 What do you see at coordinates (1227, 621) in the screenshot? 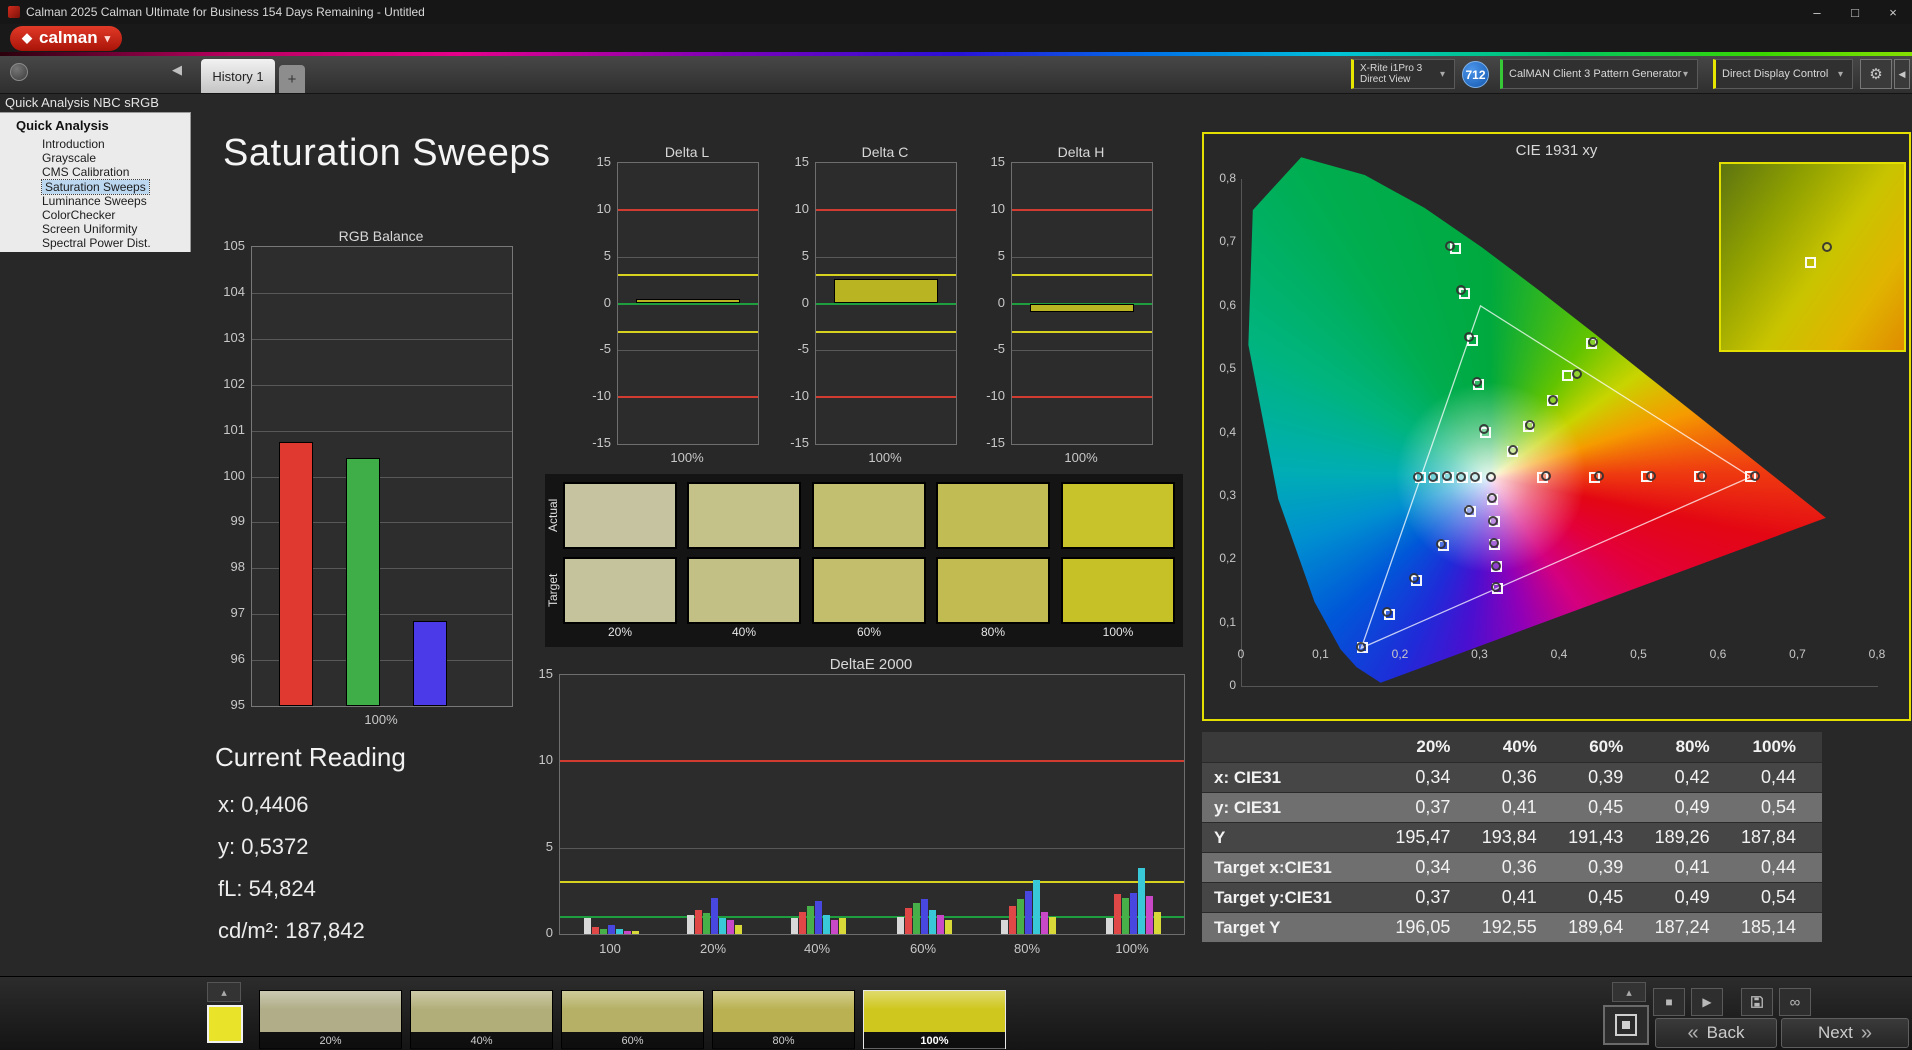
I see `y-axis-label: 0,1` at bounding box center [1227, 621].